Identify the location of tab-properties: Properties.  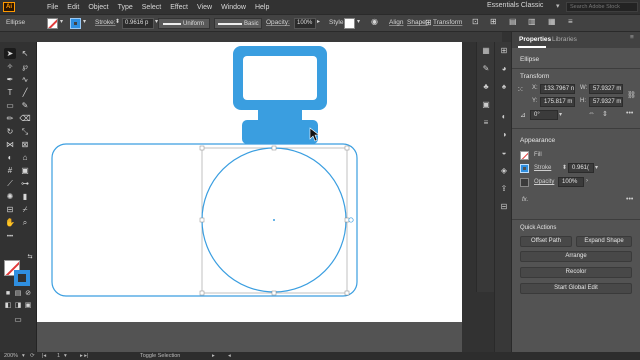
(535, 39).